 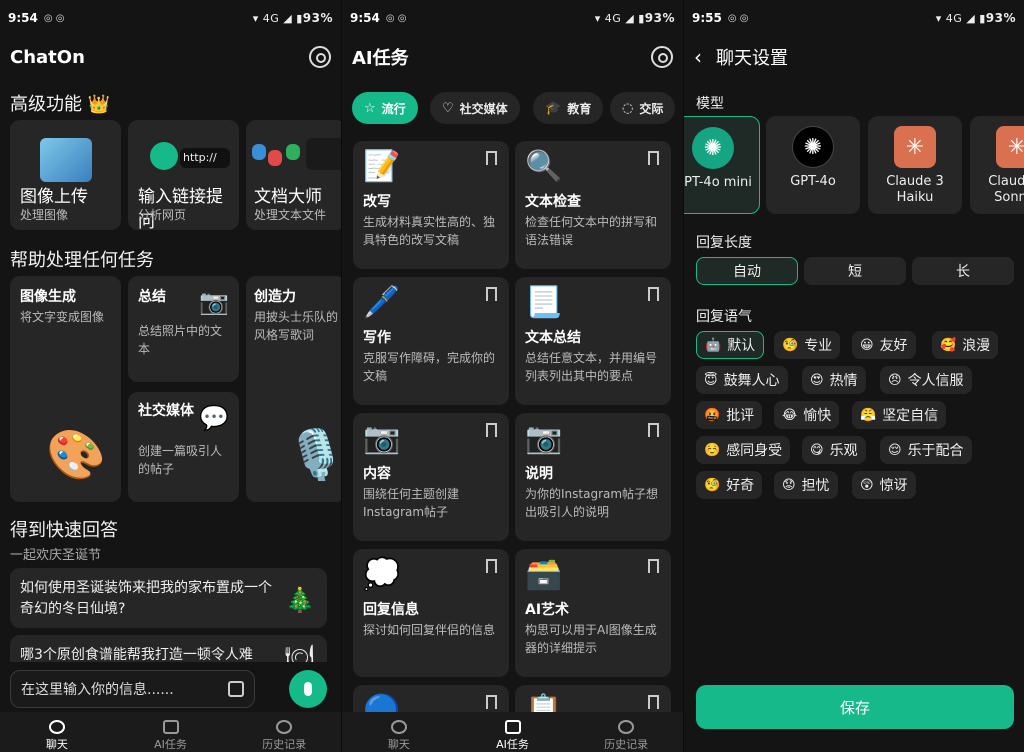 I want to click on feature-title: 文档大师, so click(x=288, y=197).